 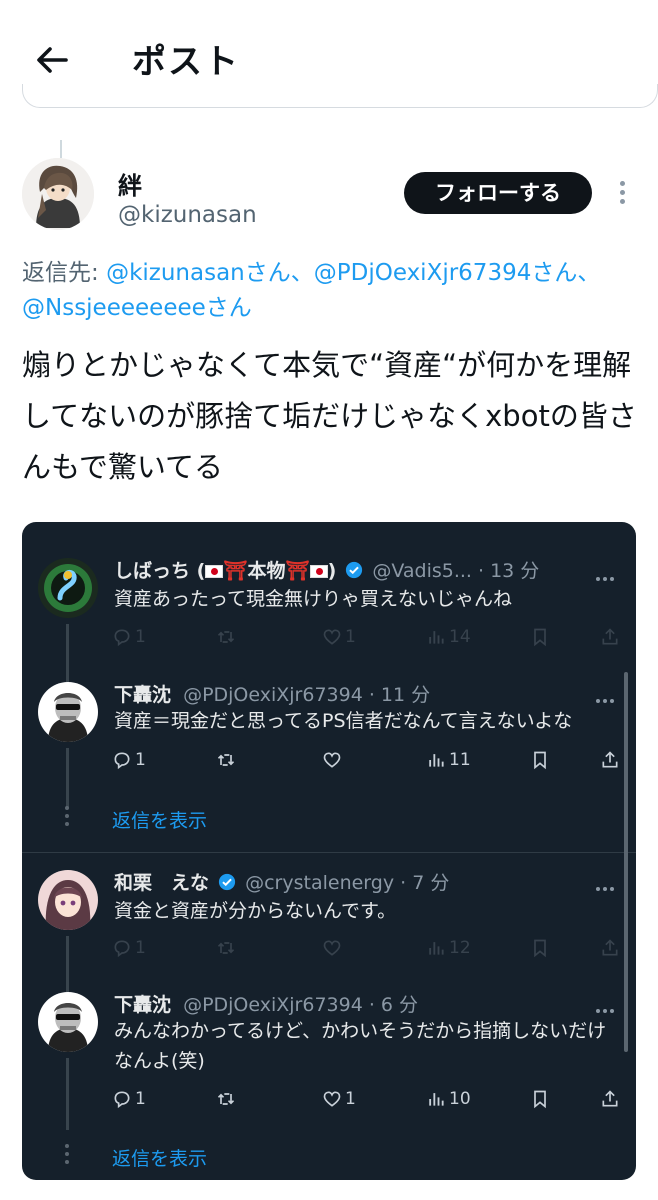 I want to click on back-arrow-icon, so click(x=52, y=60).